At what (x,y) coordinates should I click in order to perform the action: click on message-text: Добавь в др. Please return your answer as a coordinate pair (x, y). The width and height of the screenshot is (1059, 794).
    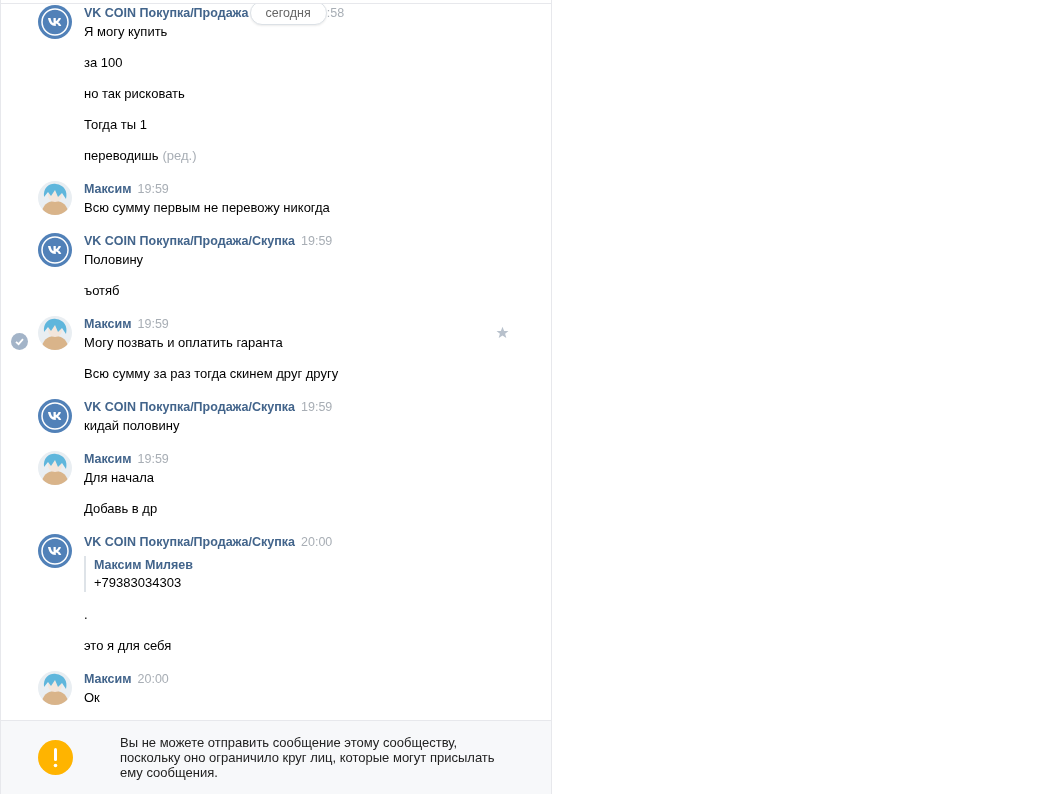
    Looking at the image, I should click on (121, 508).